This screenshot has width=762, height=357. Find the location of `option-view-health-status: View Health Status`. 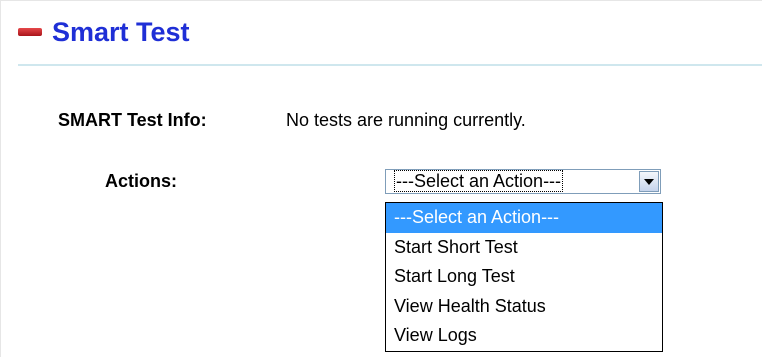

option-view-health-status: View Health Status is located at coordinates (524, 307).